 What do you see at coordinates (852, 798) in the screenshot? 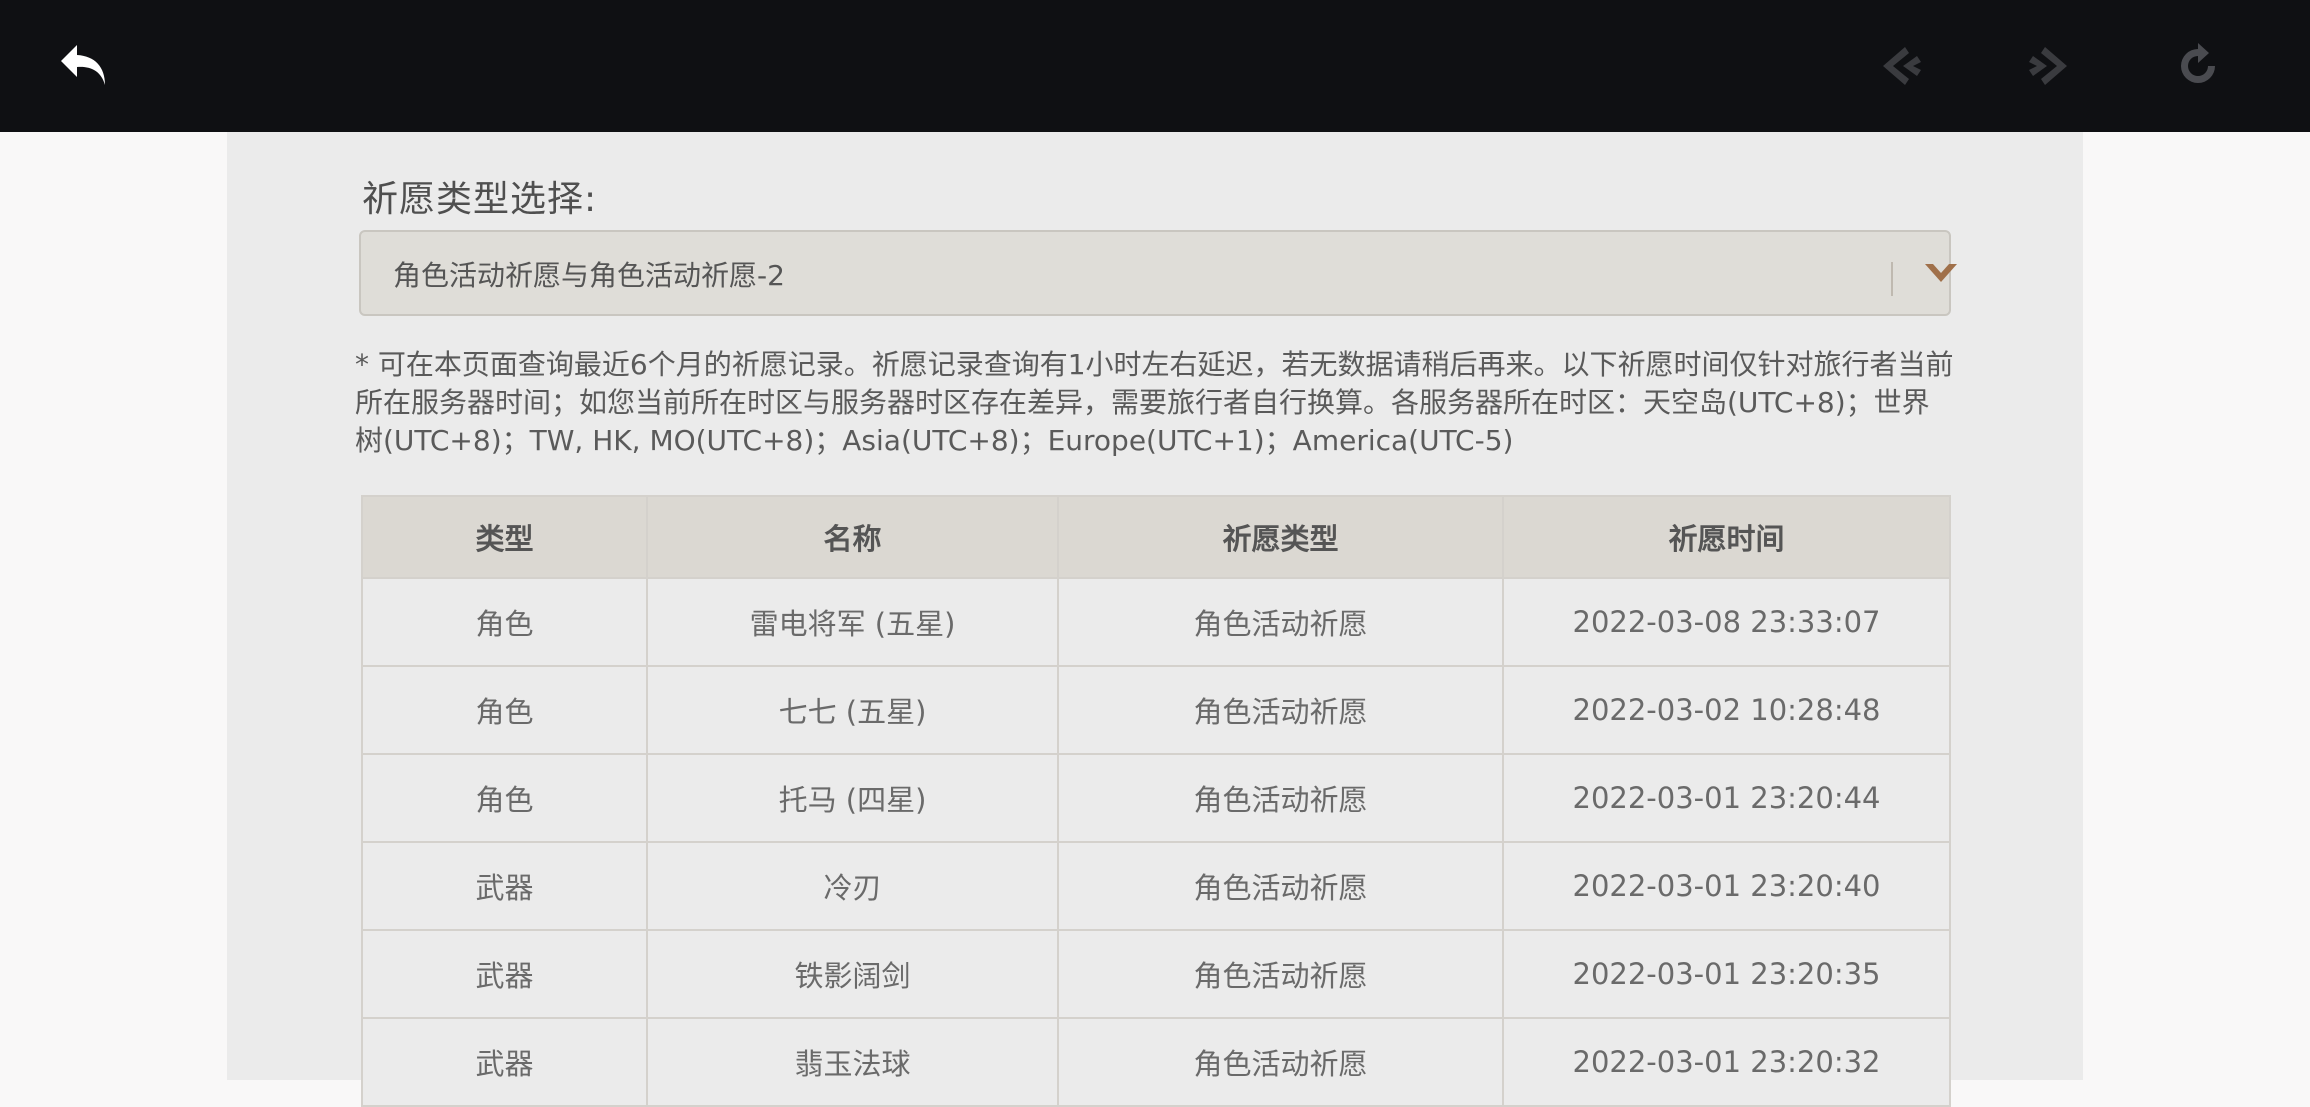
I see `cell-name: 托马 (四星)` at bounding box center [852, 798].